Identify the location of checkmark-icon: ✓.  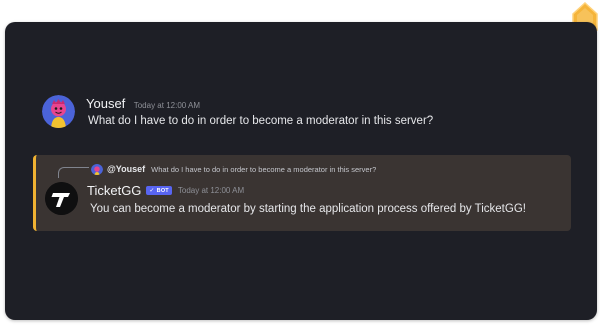
(152, 191).